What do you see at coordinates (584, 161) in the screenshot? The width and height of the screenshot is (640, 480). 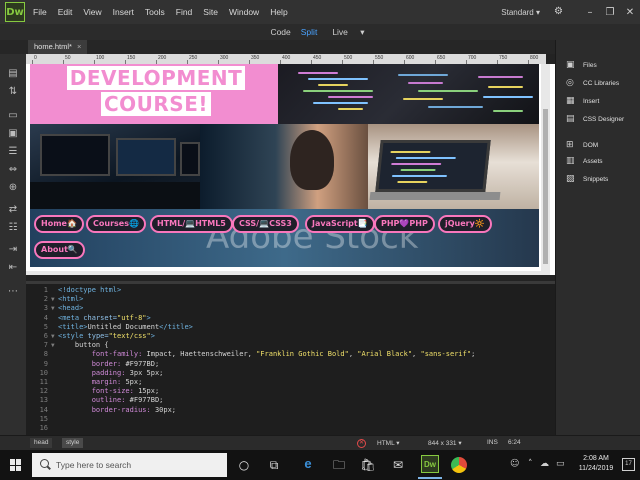 I see `panel-assets: ▥ Assets` at bounding box center [584, 161].